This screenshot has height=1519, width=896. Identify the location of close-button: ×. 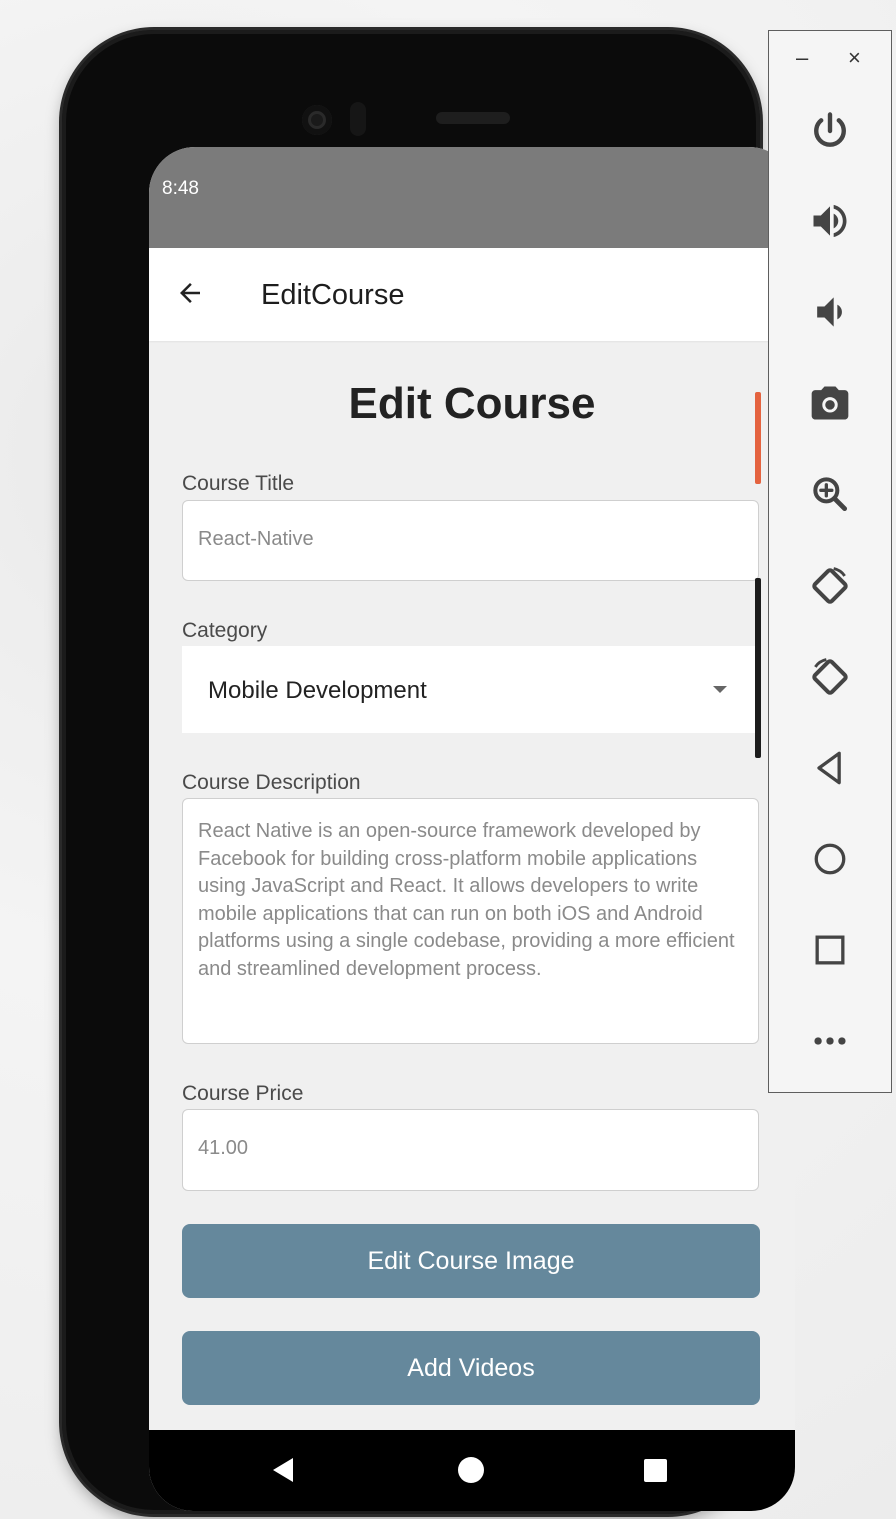
(854, 58).